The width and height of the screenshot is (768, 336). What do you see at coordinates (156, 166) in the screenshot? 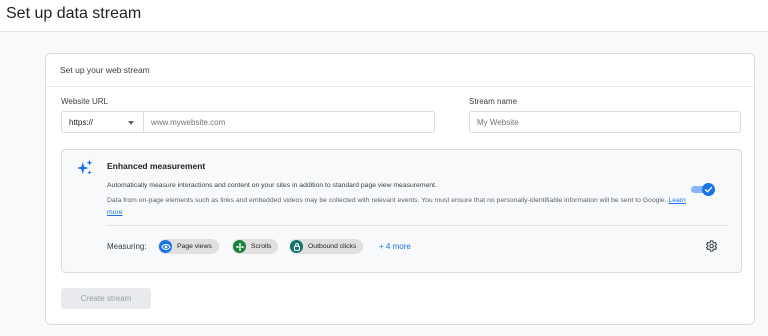
I see `enhanced-measurement-title: Enhanced measurement` at bounding box center [156, 166].